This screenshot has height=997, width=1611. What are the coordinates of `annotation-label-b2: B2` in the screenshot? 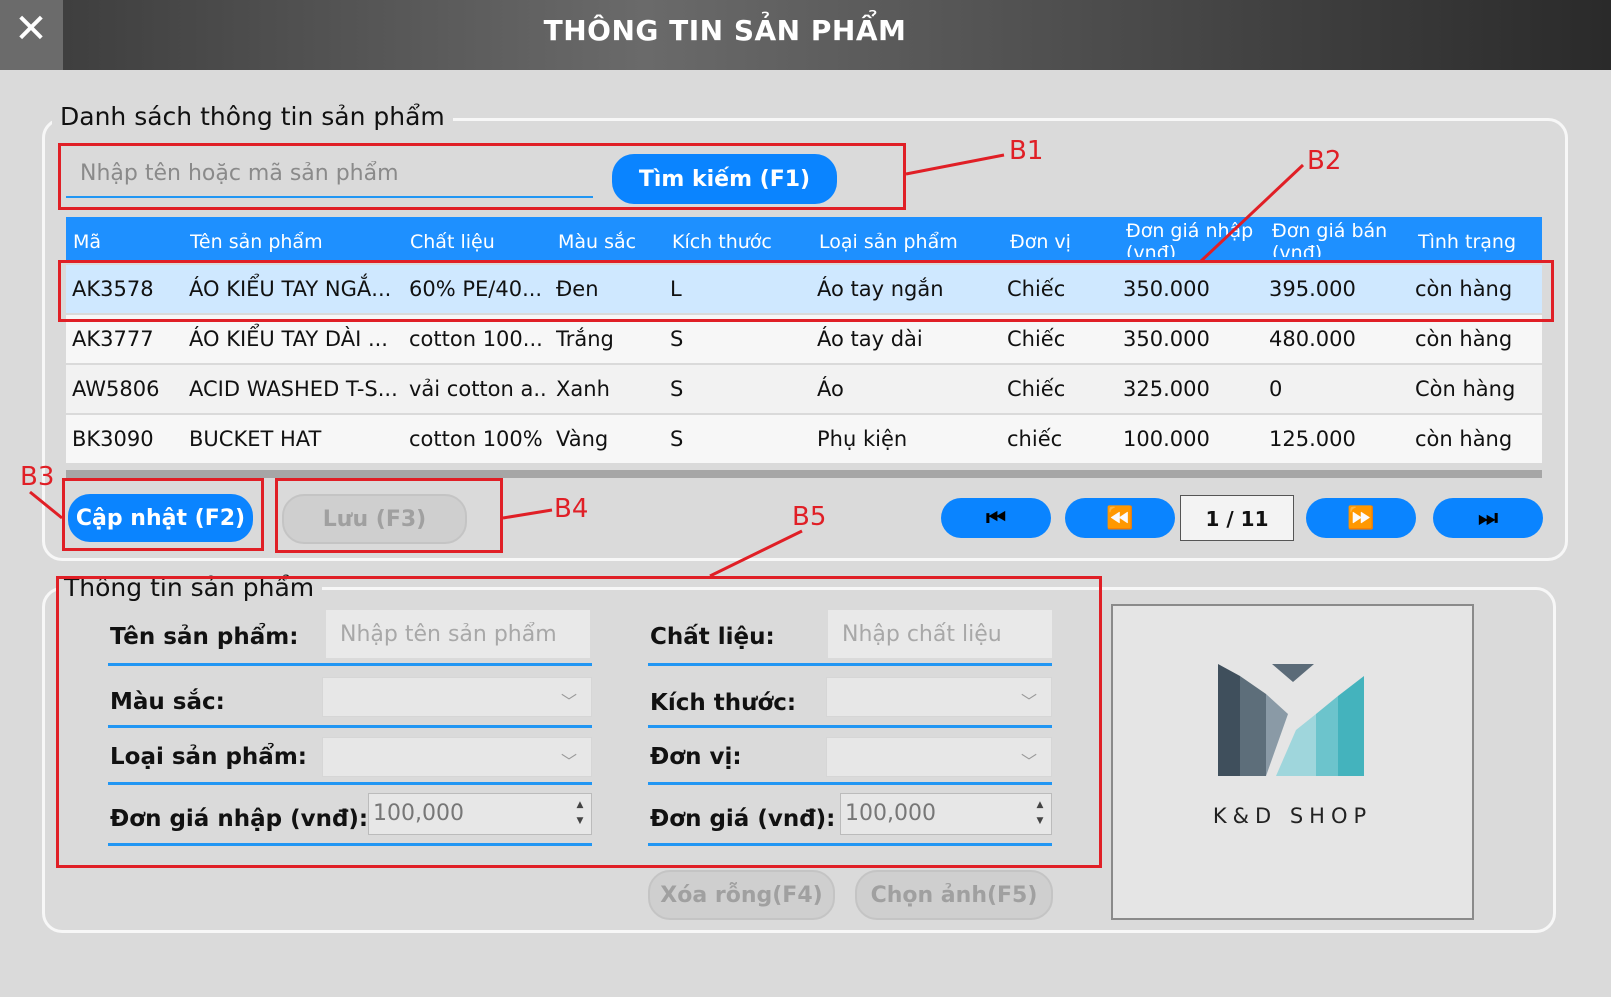 It's located at (1324, 161).